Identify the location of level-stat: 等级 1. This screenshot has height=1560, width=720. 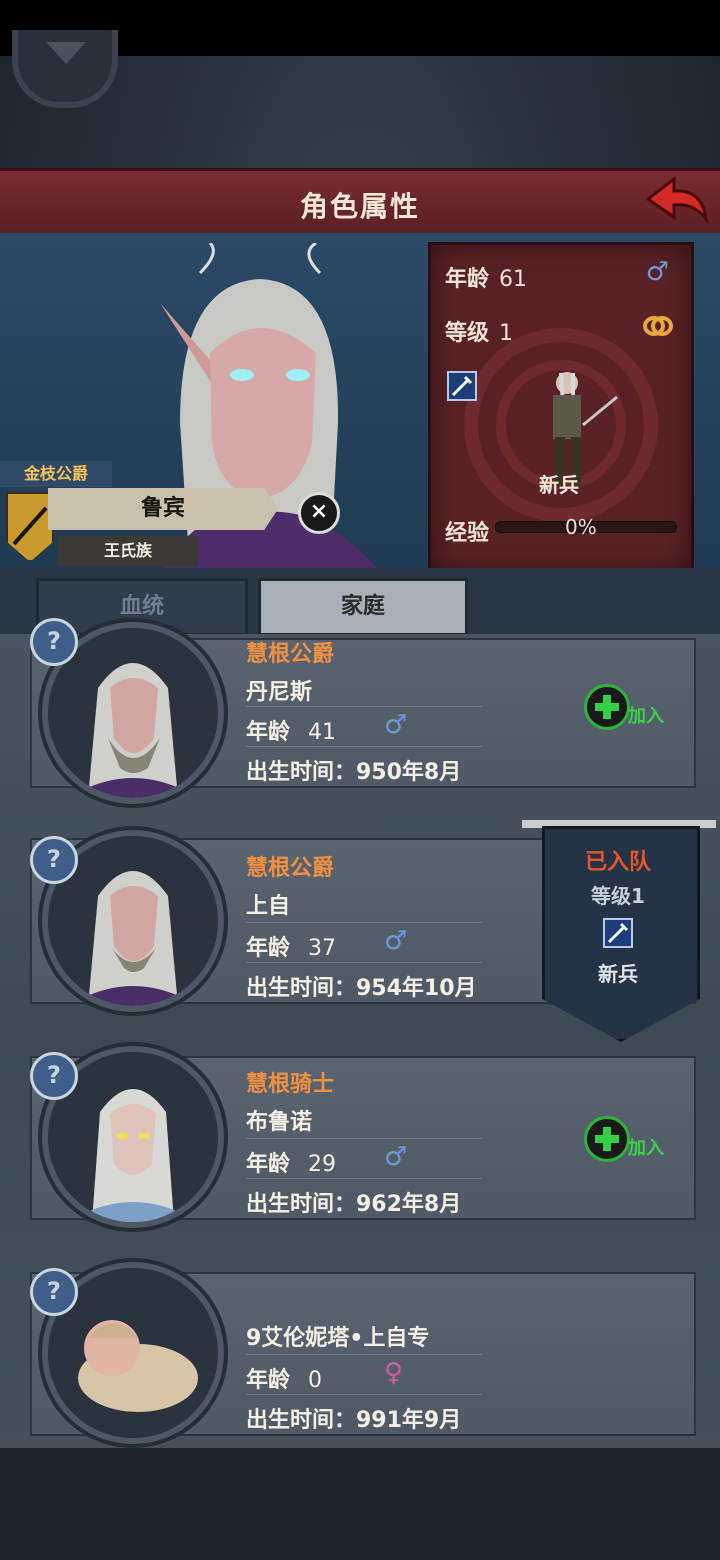
(479, 331).